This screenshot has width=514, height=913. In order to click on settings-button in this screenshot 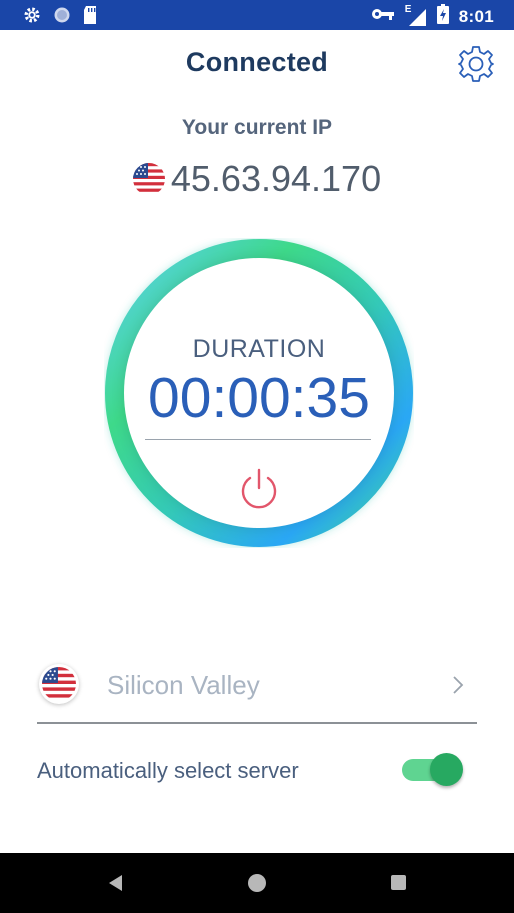, I will do `click(476, 64)`.